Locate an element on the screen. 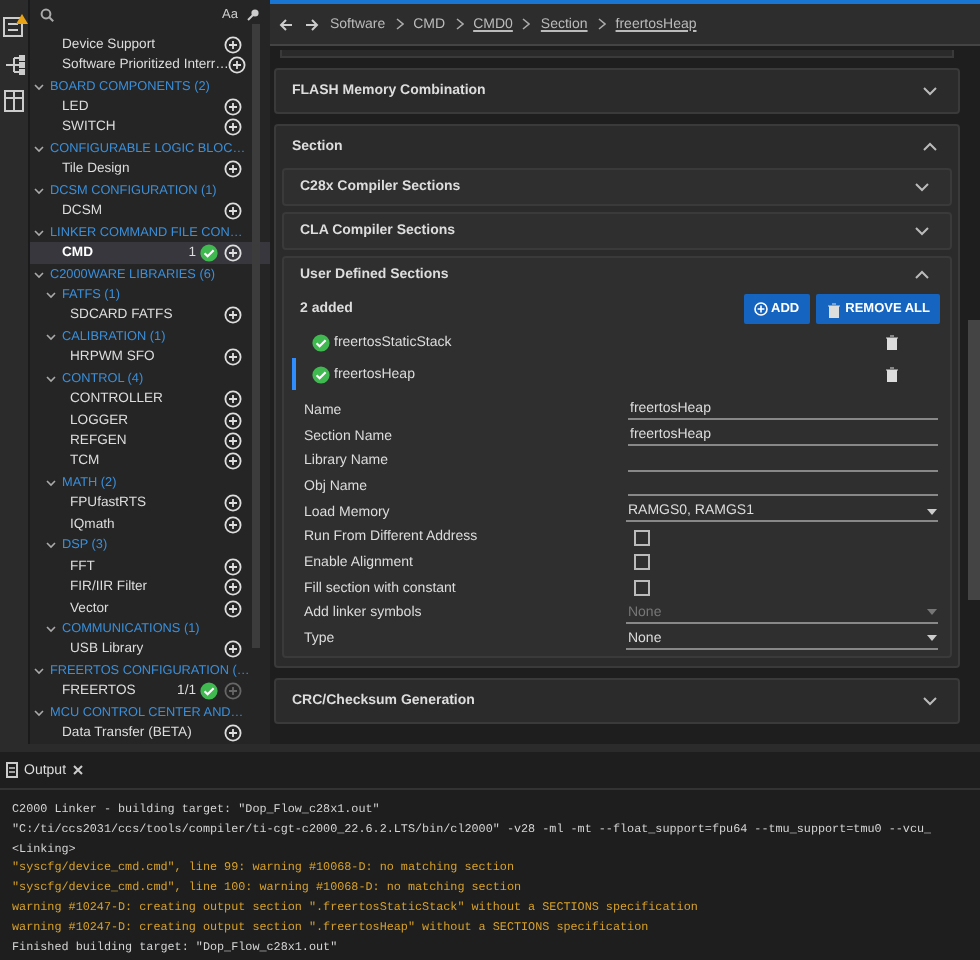  back-arrow-icon is located at coordinates (286, 24).